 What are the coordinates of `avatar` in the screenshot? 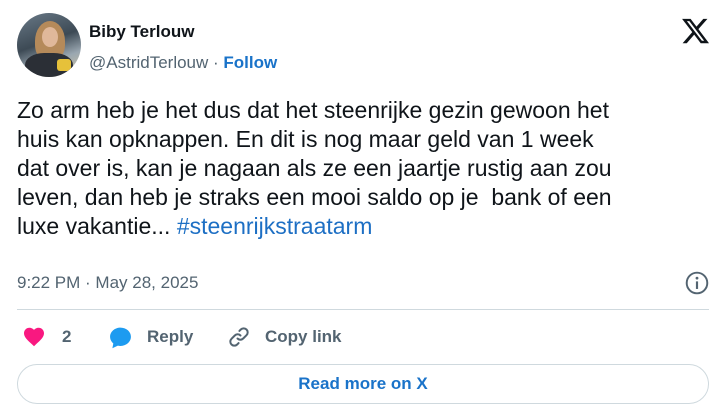 It's located at (49, 45).